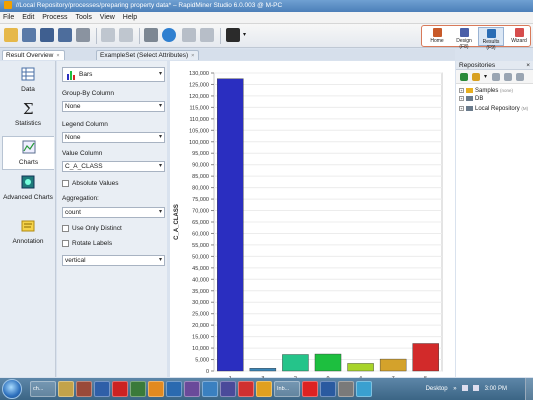  Describe the element at coordinates (47, 35) in the screenshot. I see `save-icon` at that location.